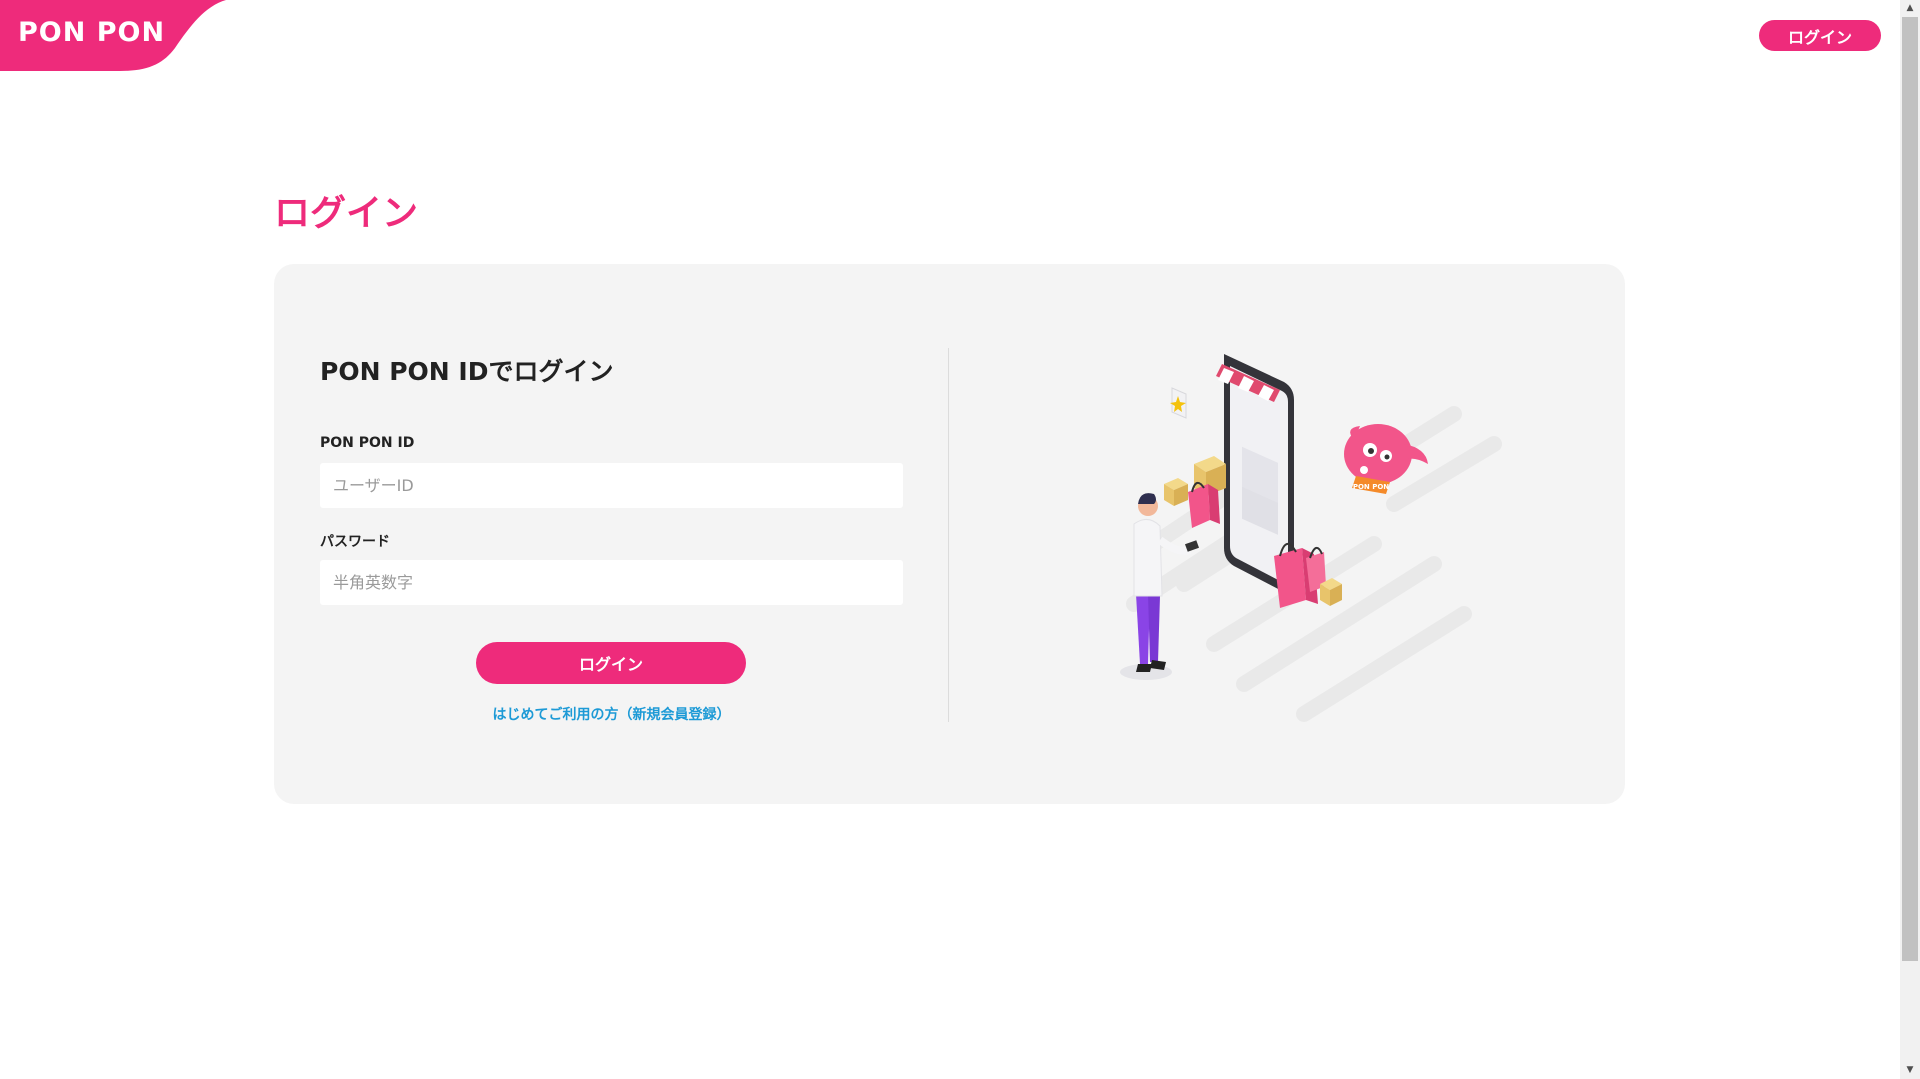 The height and width of the screenshot is (1079, 1920). I want to click on brand-logo: PON PON, so click(115, 36).